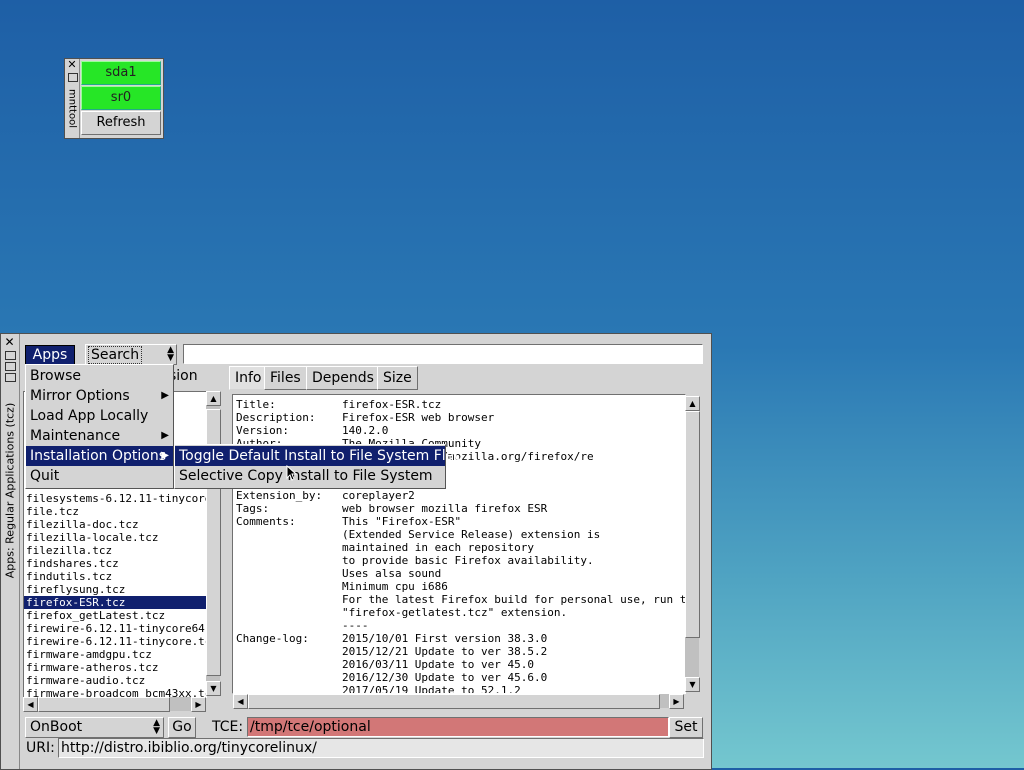  Describe the element at coordinates (72, 108) in the screenshot. I see `mount-tool-title: mnttool` at that location.